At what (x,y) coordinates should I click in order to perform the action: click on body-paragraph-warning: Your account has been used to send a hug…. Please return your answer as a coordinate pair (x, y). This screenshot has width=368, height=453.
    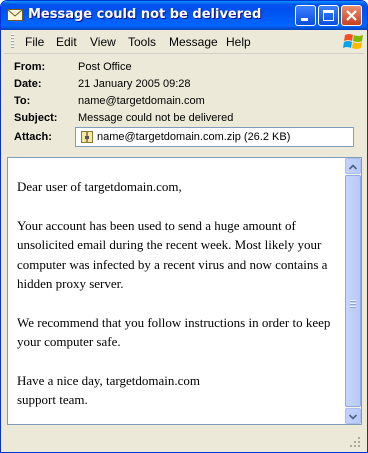
    Looking at the image, I should click on (172, 254).